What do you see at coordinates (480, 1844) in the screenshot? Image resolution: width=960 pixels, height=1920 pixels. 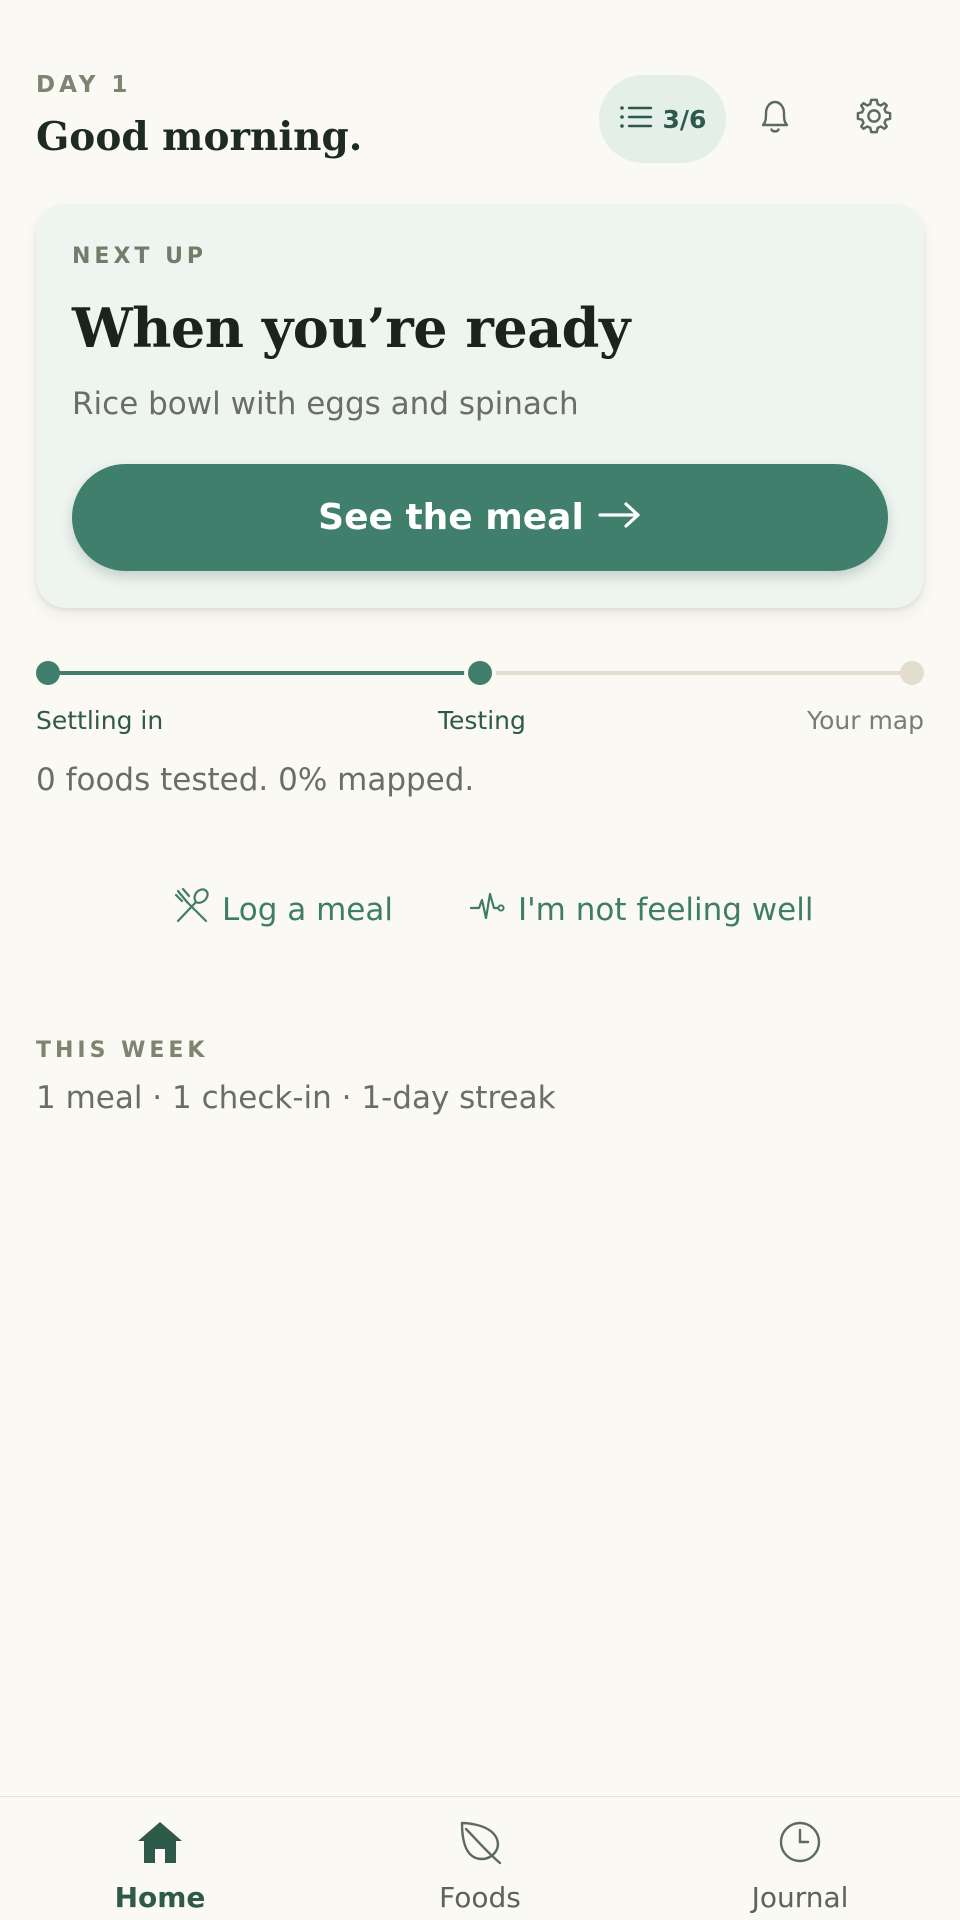 I see `leaf-icon` at bounding box center [480, 1844].